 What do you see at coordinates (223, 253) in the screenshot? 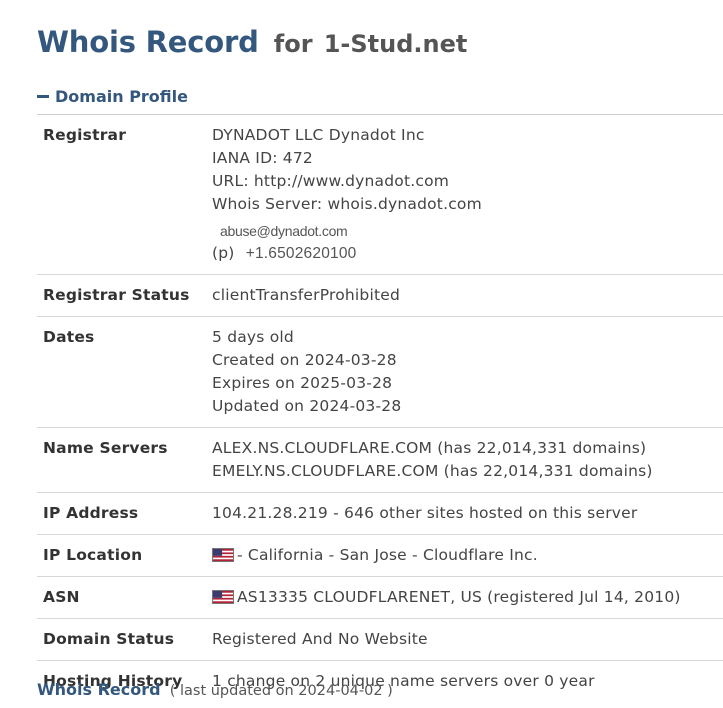
I see `phone-label: (p)` at bounding box center [223, 253].